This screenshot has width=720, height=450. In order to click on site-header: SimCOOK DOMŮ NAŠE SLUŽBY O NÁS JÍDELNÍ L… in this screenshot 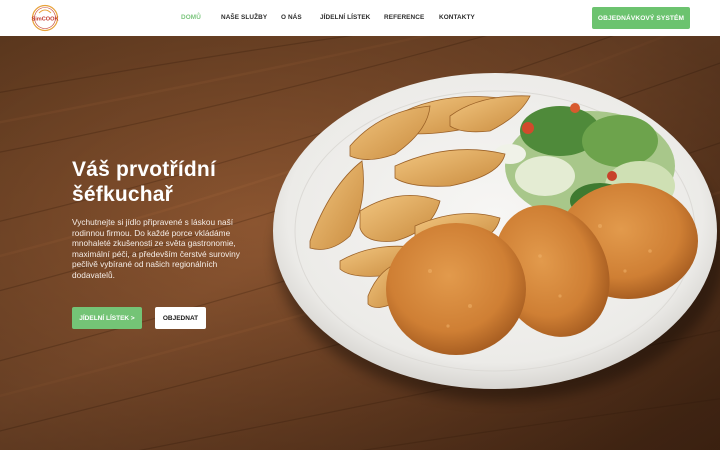, I will do `click(360, 18)`.